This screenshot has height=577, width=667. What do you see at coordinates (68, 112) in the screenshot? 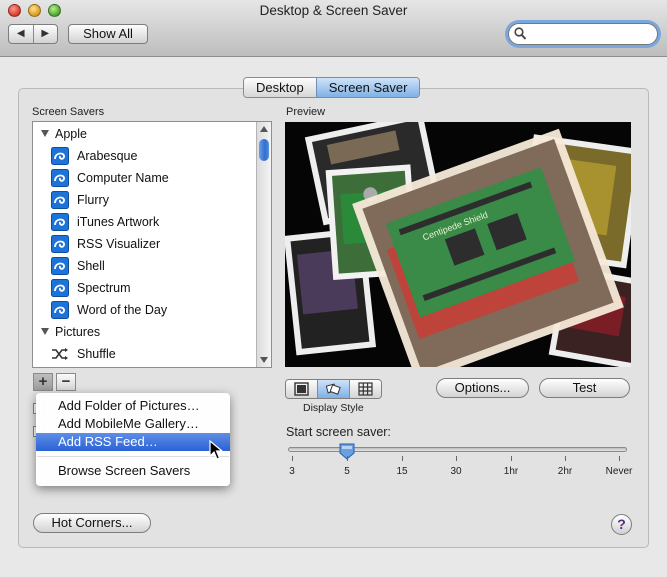
I see `screen-savers-label: Screen Savers` at bounding box center [68, 112].